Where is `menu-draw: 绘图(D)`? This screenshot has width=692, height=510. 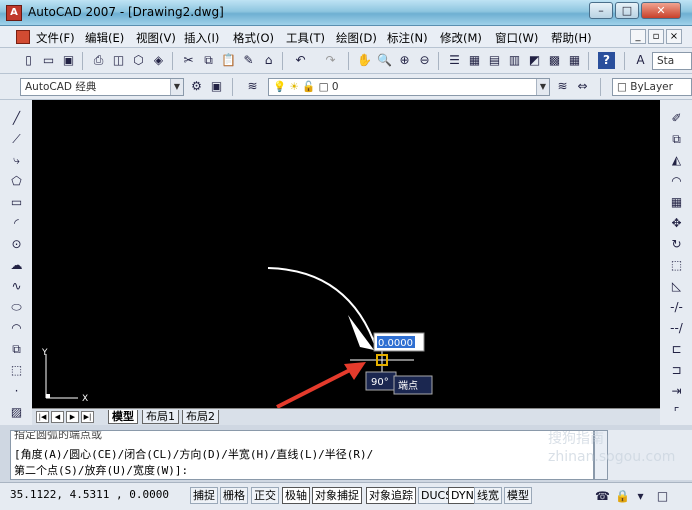
menu-draw: 绘图(D) is located at coordinates (356, 38).